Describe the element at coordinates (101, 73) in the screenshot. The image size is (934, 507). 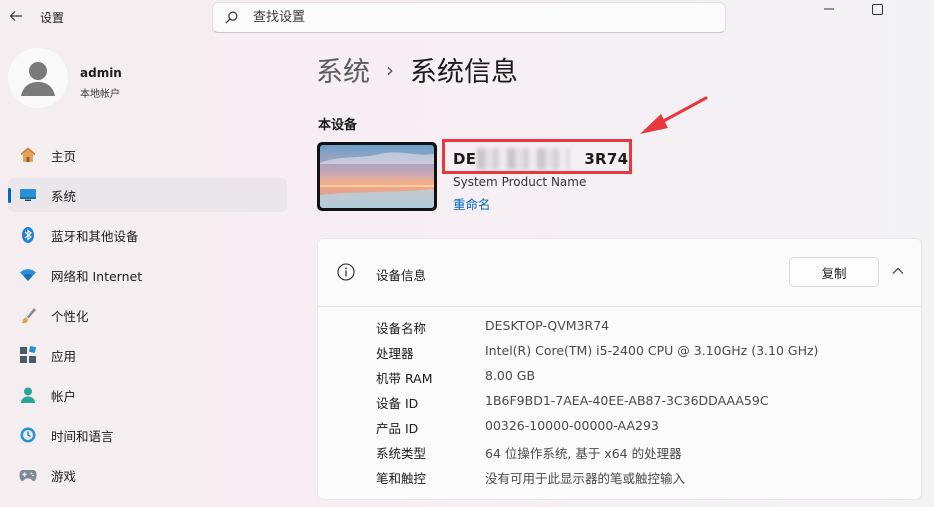
I see `user-name: admin` at that location.